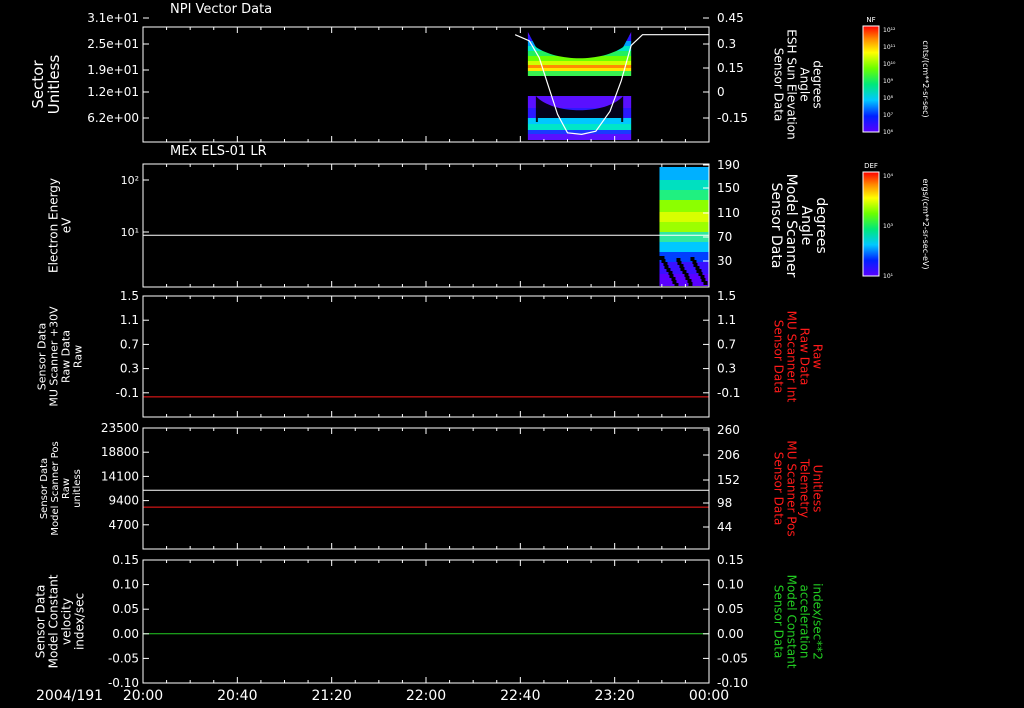 This screenshot has height=708, width=1024. Describe the element at coordinates (143, 696) in the screenshot. I see `x-tick-label: 20:00` at that location.